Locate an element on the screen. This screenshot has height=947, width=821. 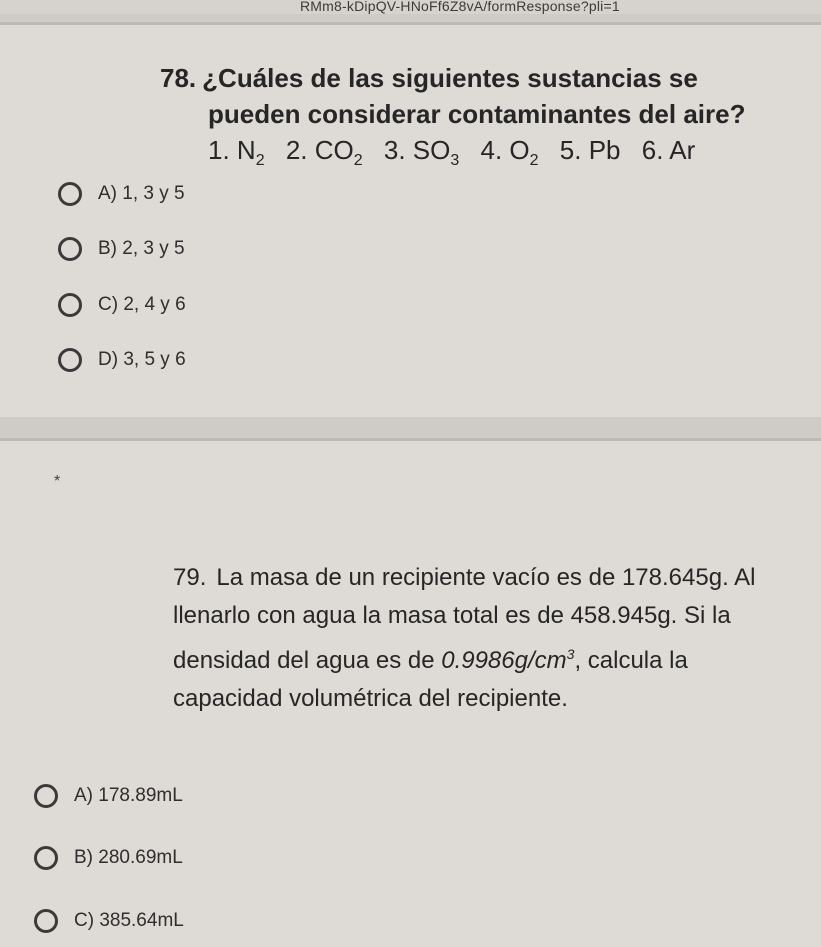
formula-list: 1. N2 2. CO2 3. SO3 4. O2 5. Pb 6. Ar is located at coordinates (480, 155).